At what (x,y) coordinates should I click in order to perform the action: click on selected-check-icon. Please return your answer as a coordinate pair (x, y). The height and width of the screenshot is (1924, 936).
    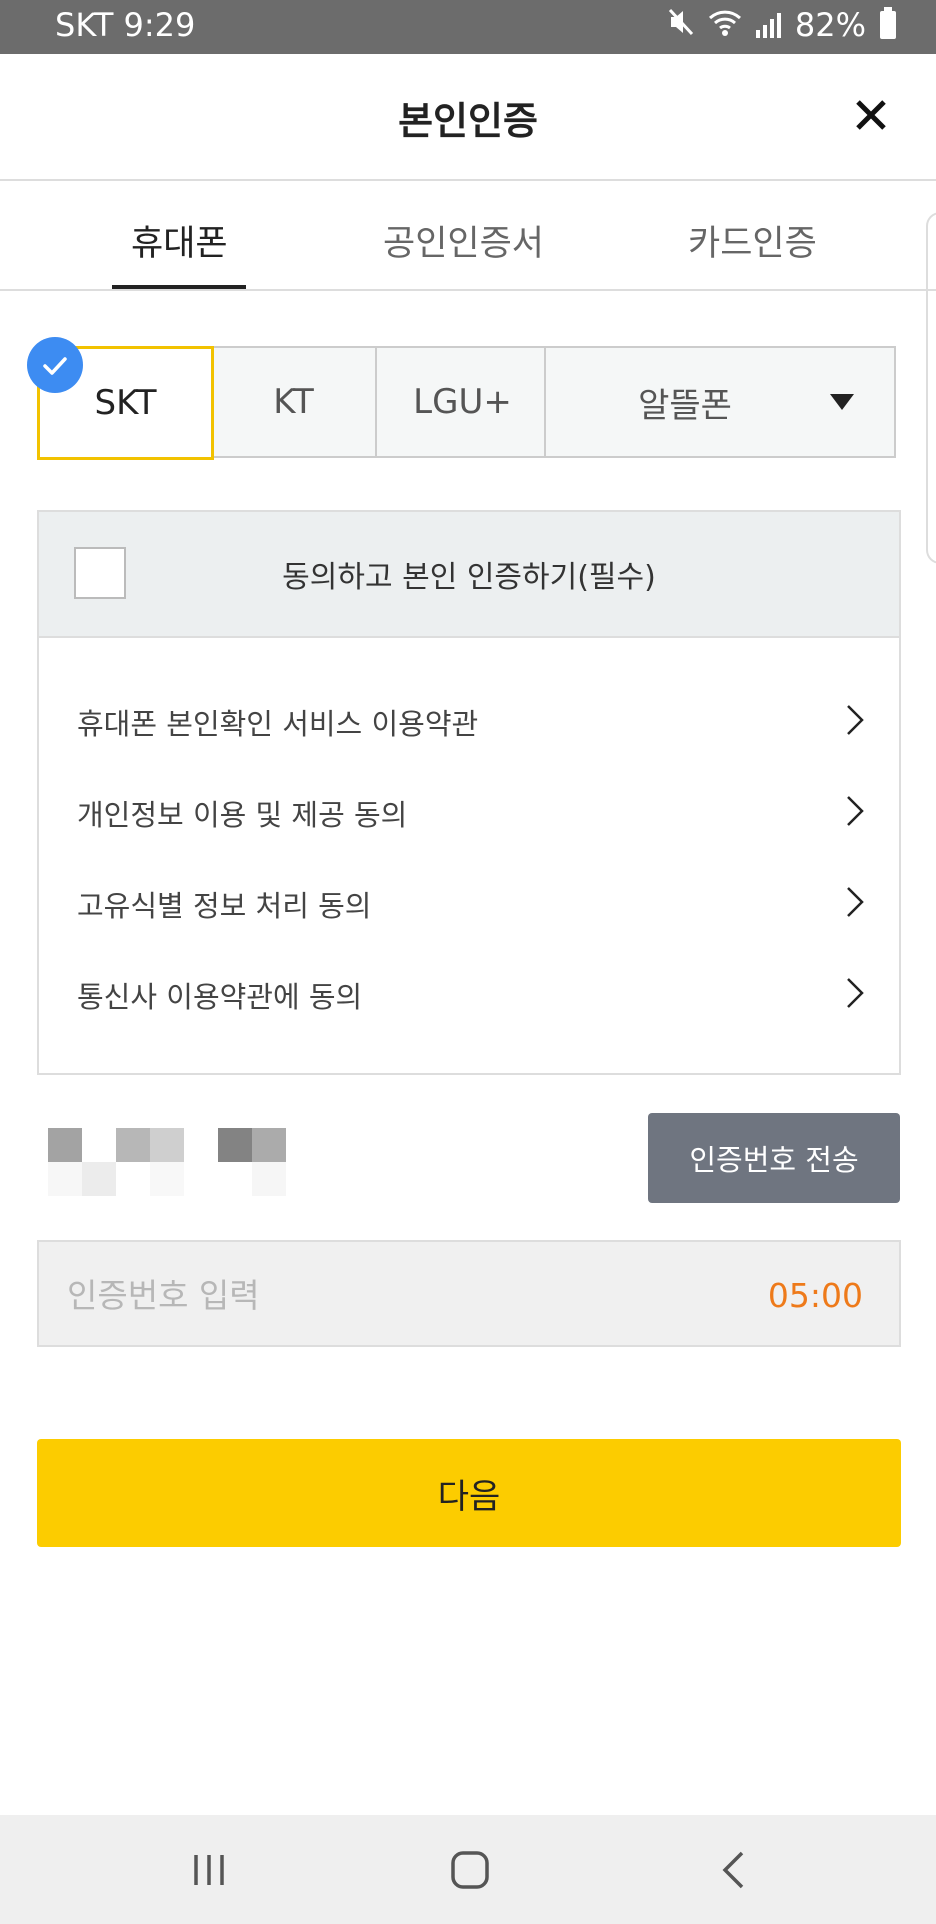
    Looking at the image, I should click on (55, 365).